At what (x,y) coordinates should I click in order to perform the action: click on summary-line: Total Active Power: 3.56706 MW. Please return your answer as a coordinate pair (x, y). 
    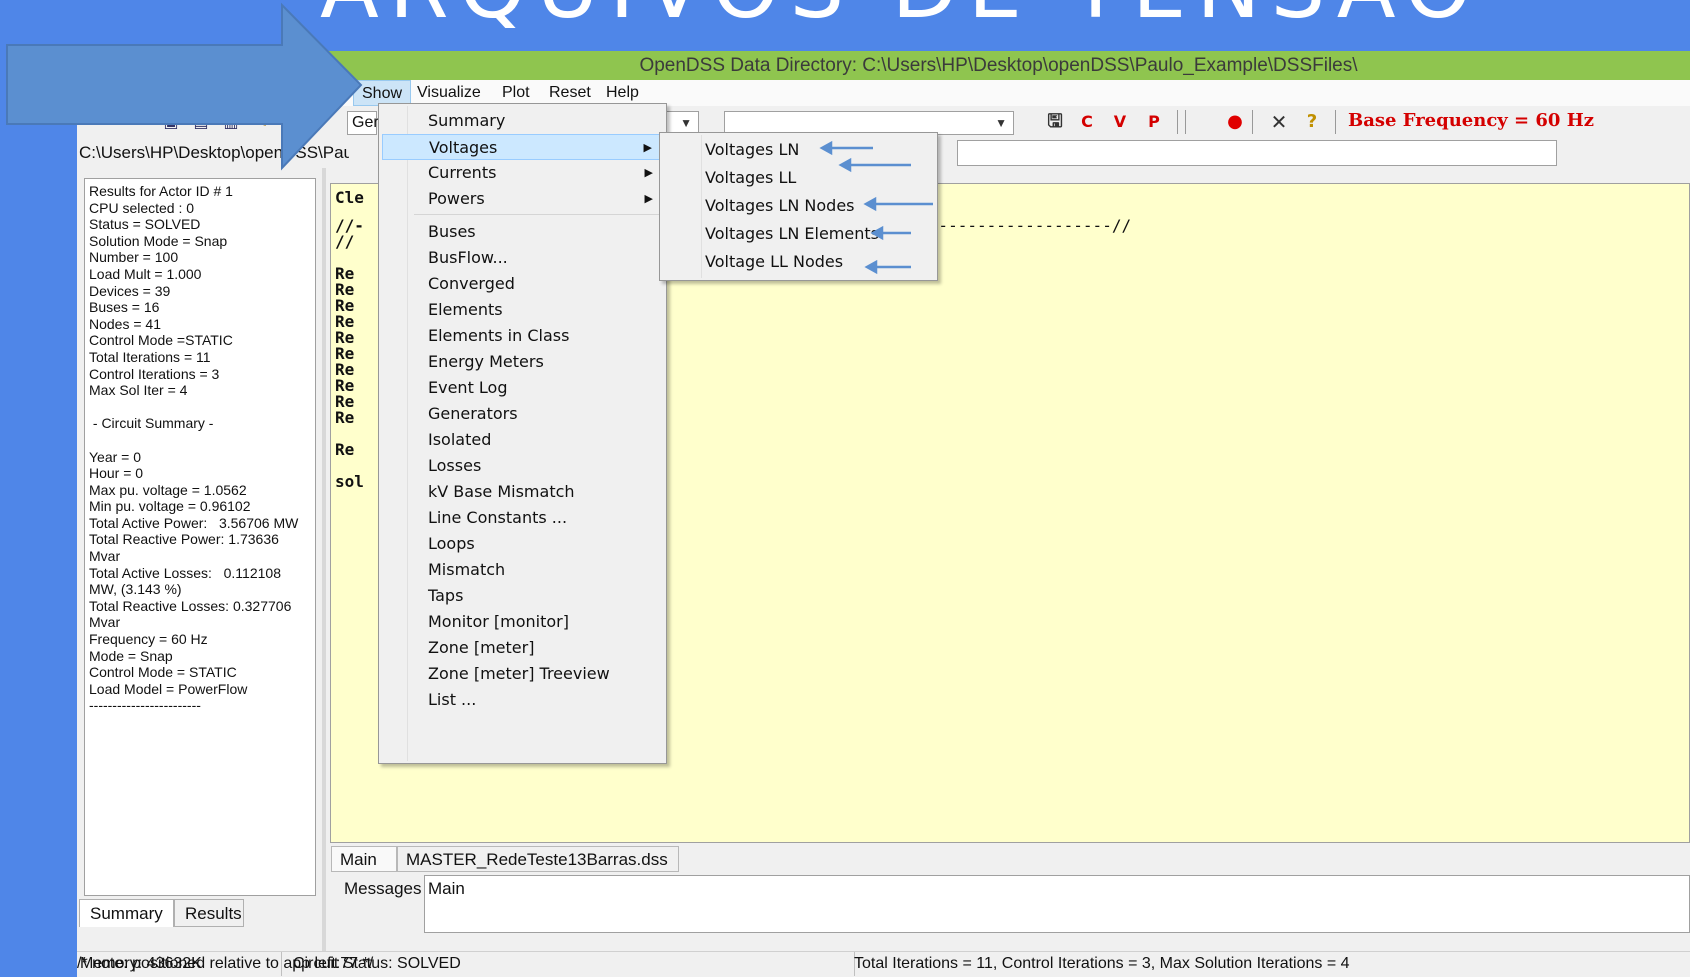
    Looking at the image, I should click on (194, 522).